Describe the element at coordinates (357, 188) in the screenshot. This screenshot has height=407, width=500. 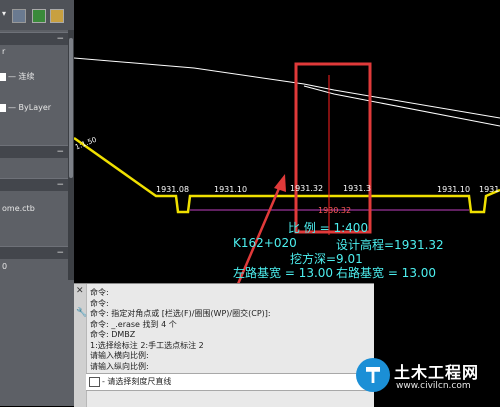
I see `elevation-tick: 1931.3` at that location.